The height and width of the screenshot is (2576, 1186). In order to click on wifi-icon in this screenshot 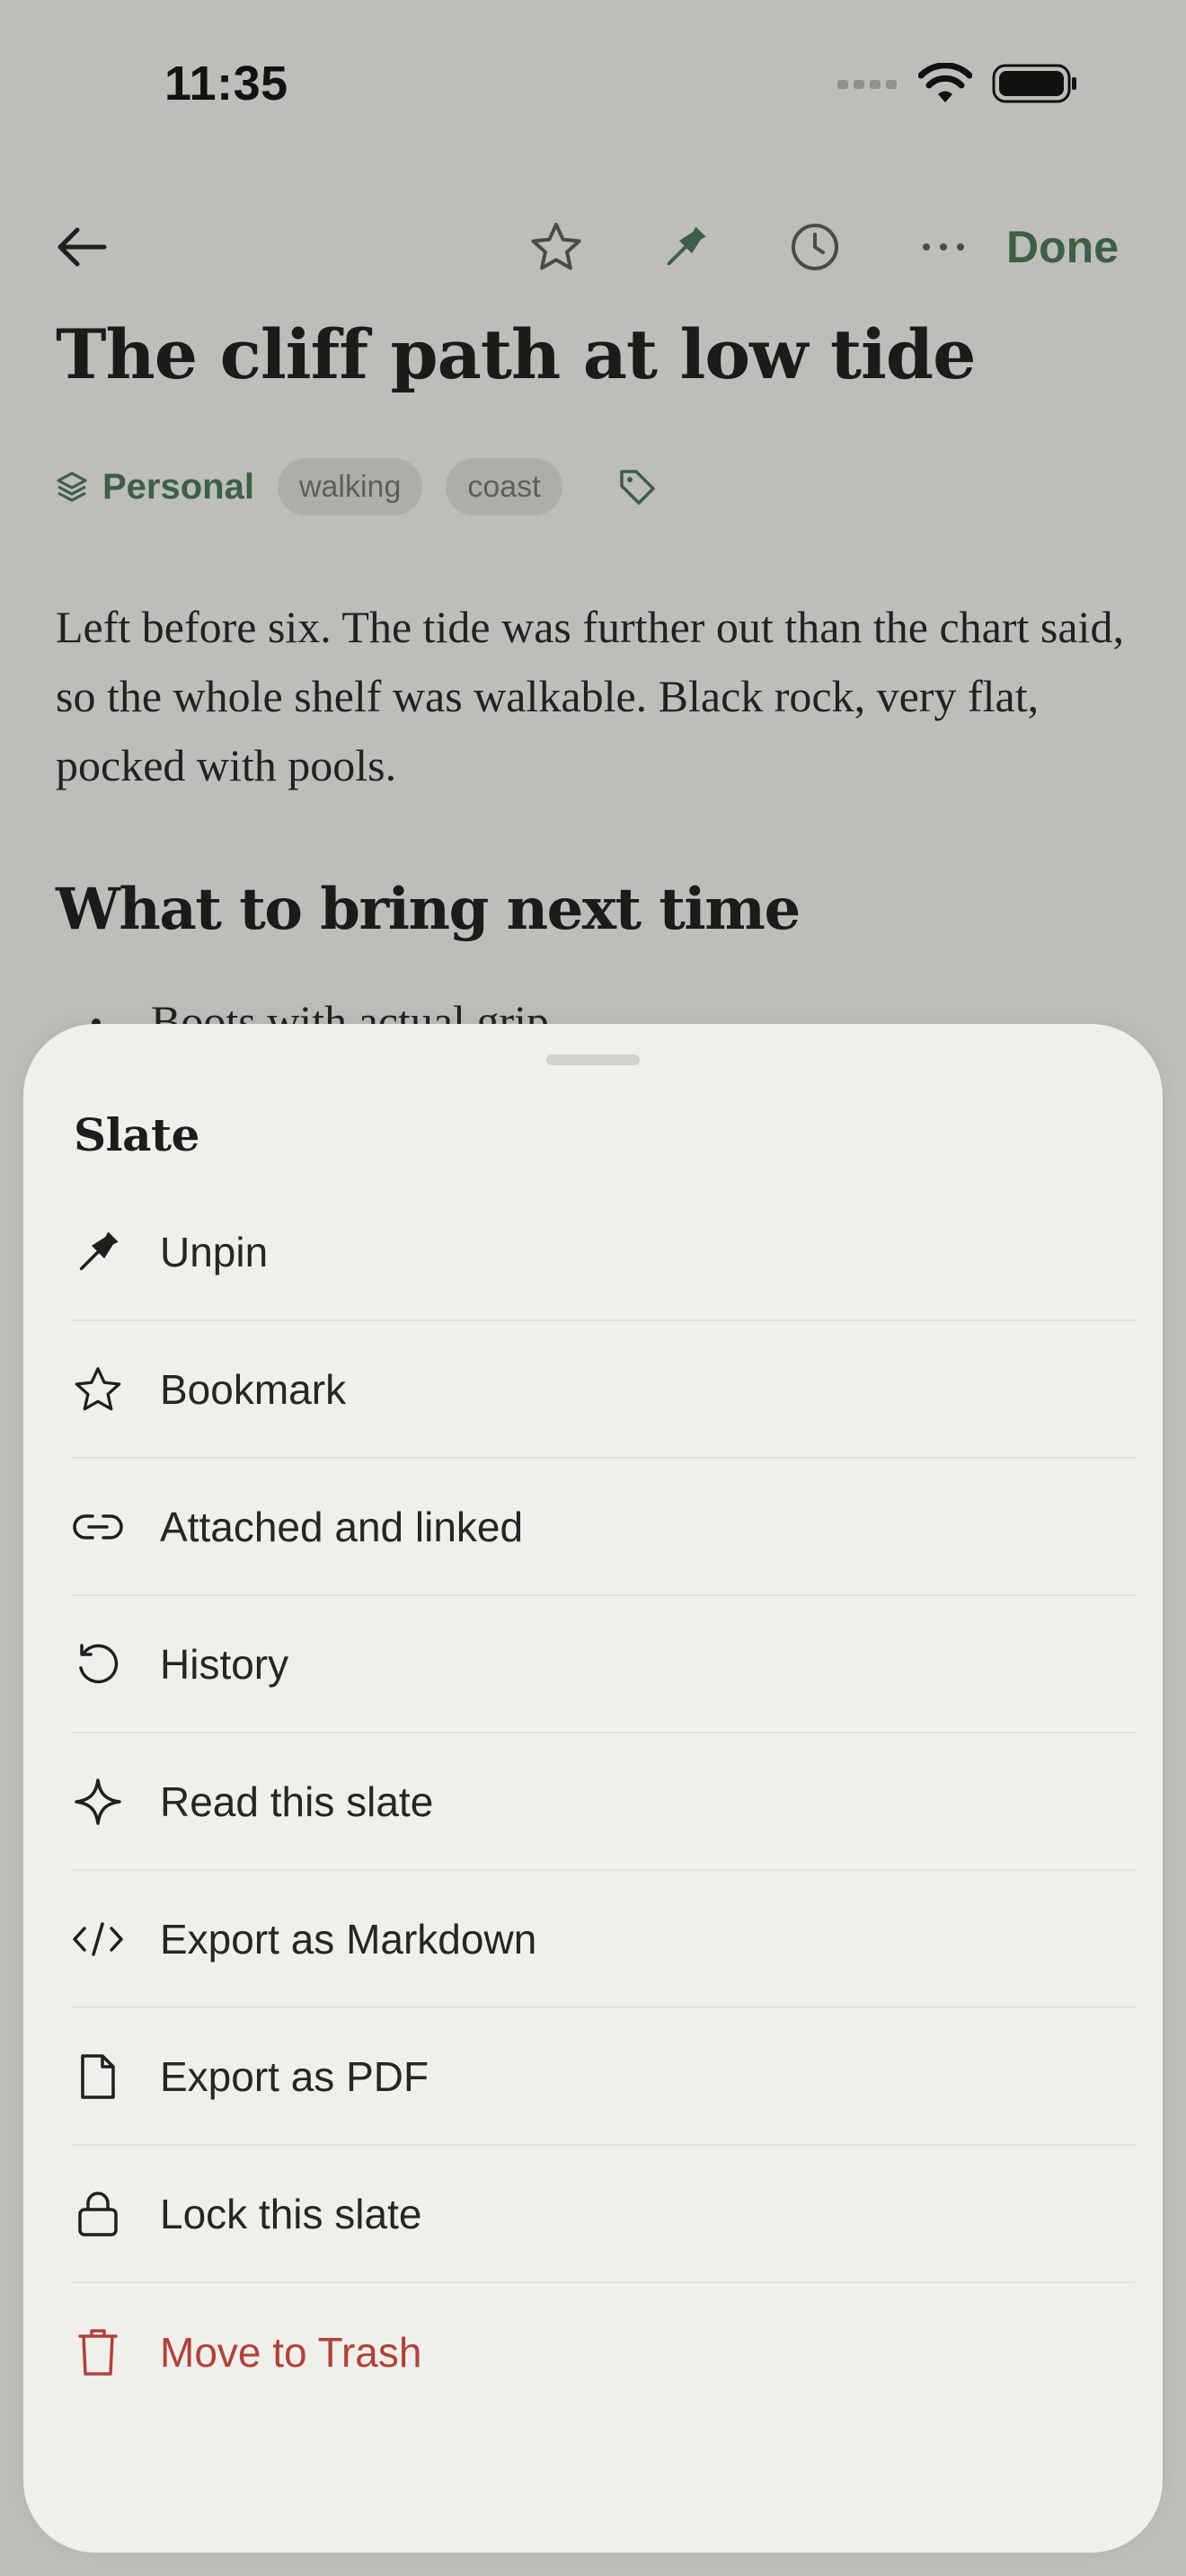, I will do `click(945, 82)`.